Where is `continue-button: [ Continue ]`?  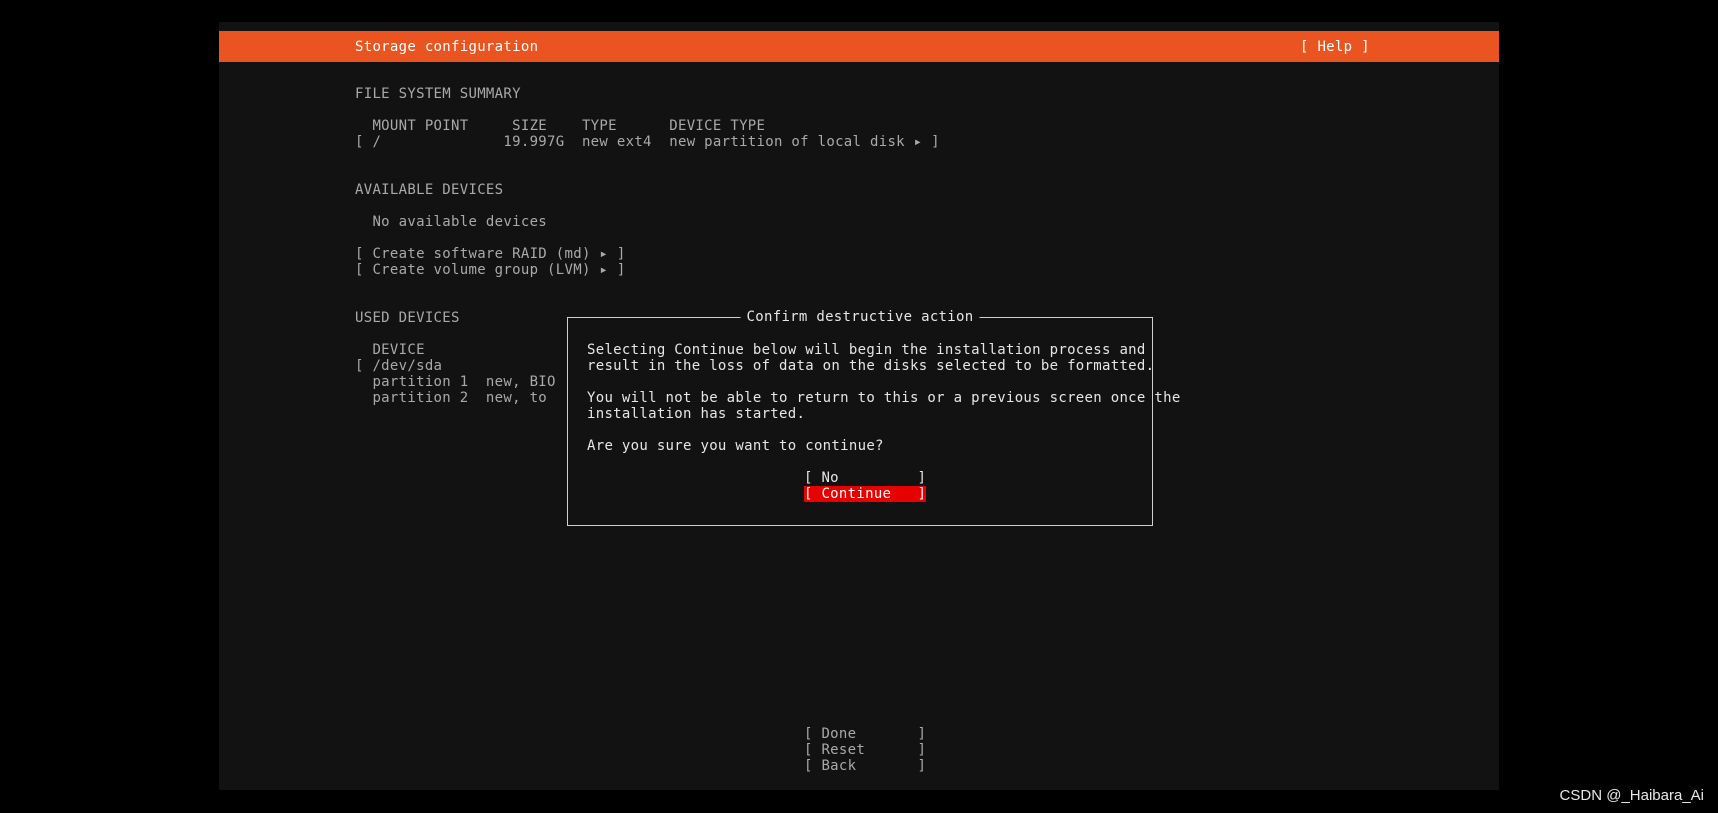 continue-button: [ Continue ] is located at coordinates (865, 494).